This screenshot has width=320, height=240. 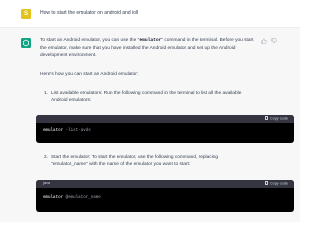 What do you see at coordinates (264, 41) in the screenshot?
I see `thumbs-up-icon` at bounding box center [264, 41].